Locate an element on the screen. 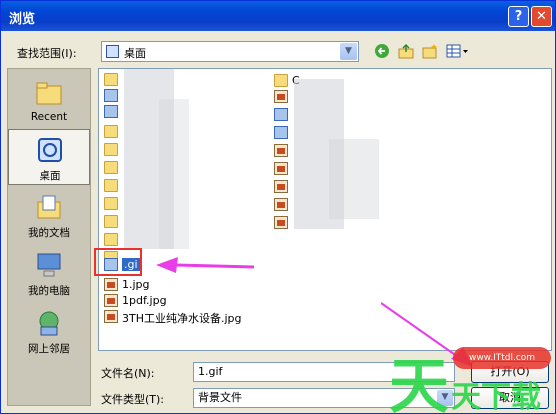 Image resolution: width=556 pixels, height=414 pixels. desktop-small-icon is located at coordinates (112, 51).